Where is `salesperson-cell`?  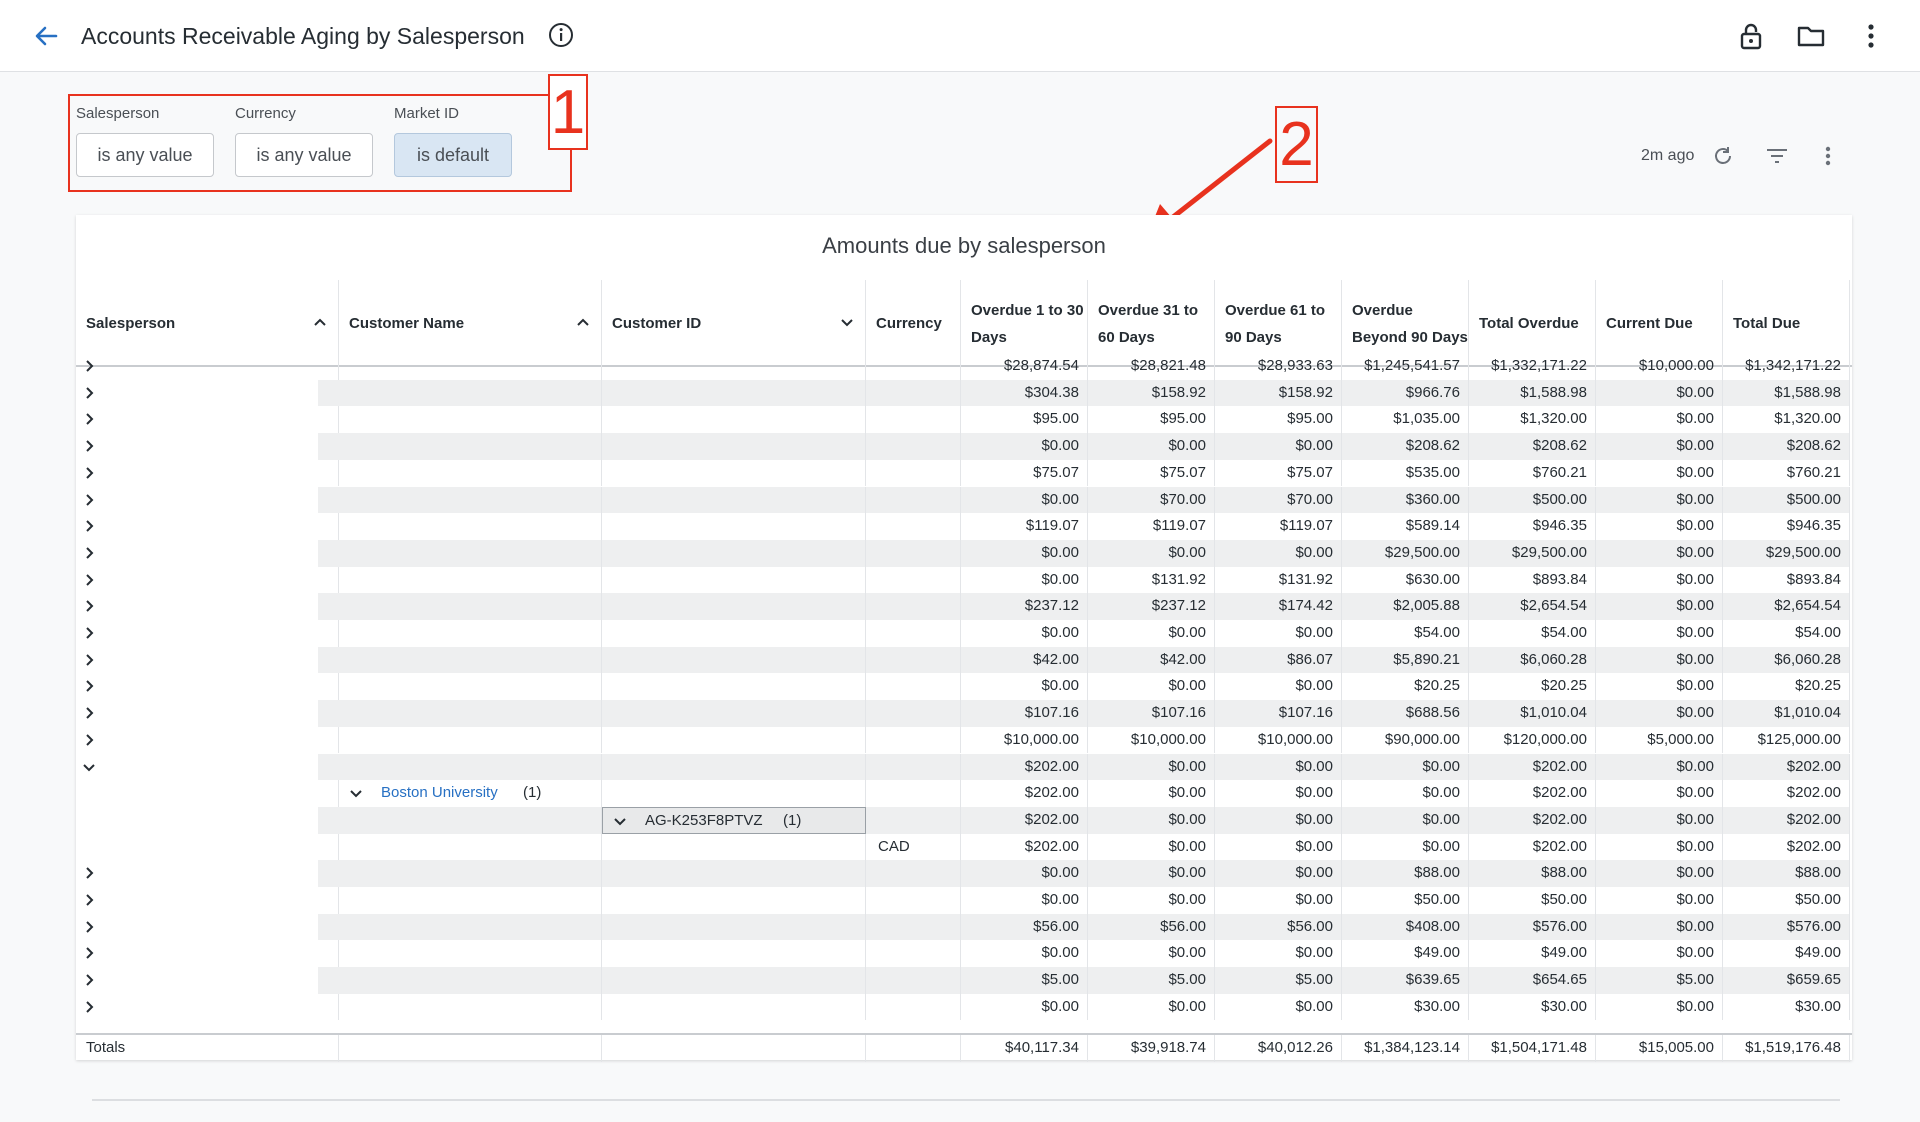
salesperson-cell is located at coordinates (207, 767).